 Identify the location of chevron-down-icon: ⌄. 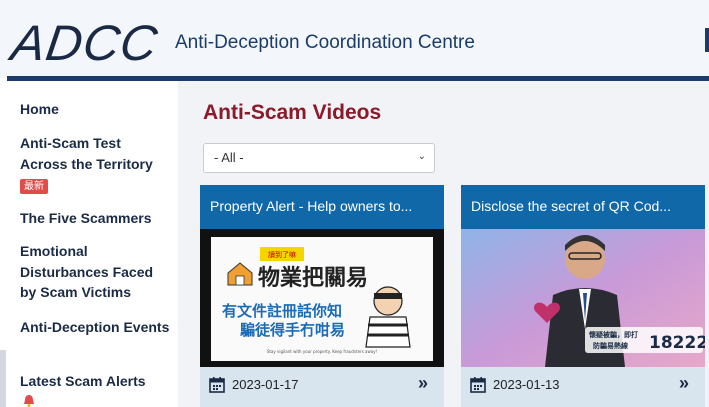
(421, 156).